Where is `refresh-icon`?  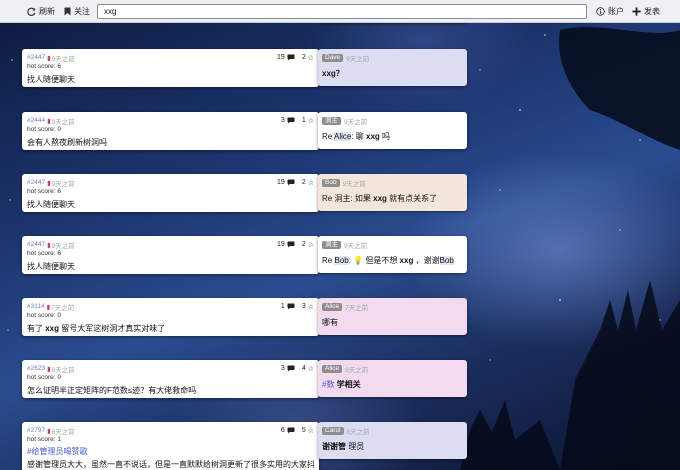 refresh-icon is located at coordinates (31, 11).